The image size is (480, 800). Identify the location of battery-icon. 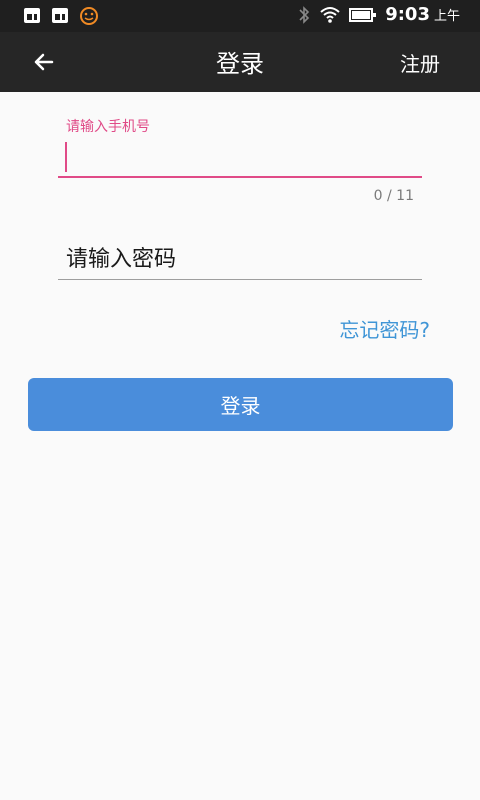
(363, 14).